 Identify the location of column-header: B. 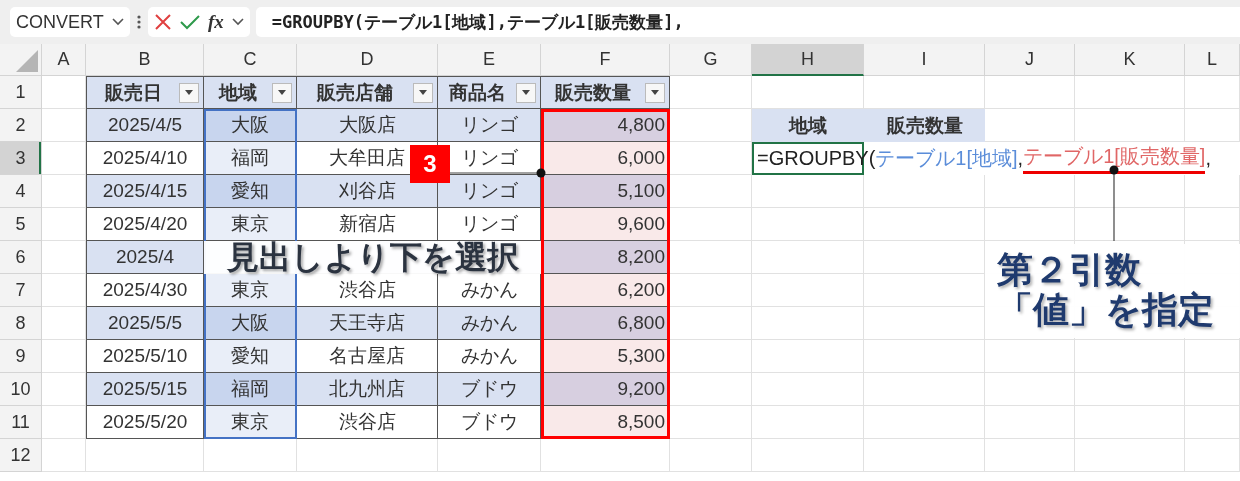
(145, 60).